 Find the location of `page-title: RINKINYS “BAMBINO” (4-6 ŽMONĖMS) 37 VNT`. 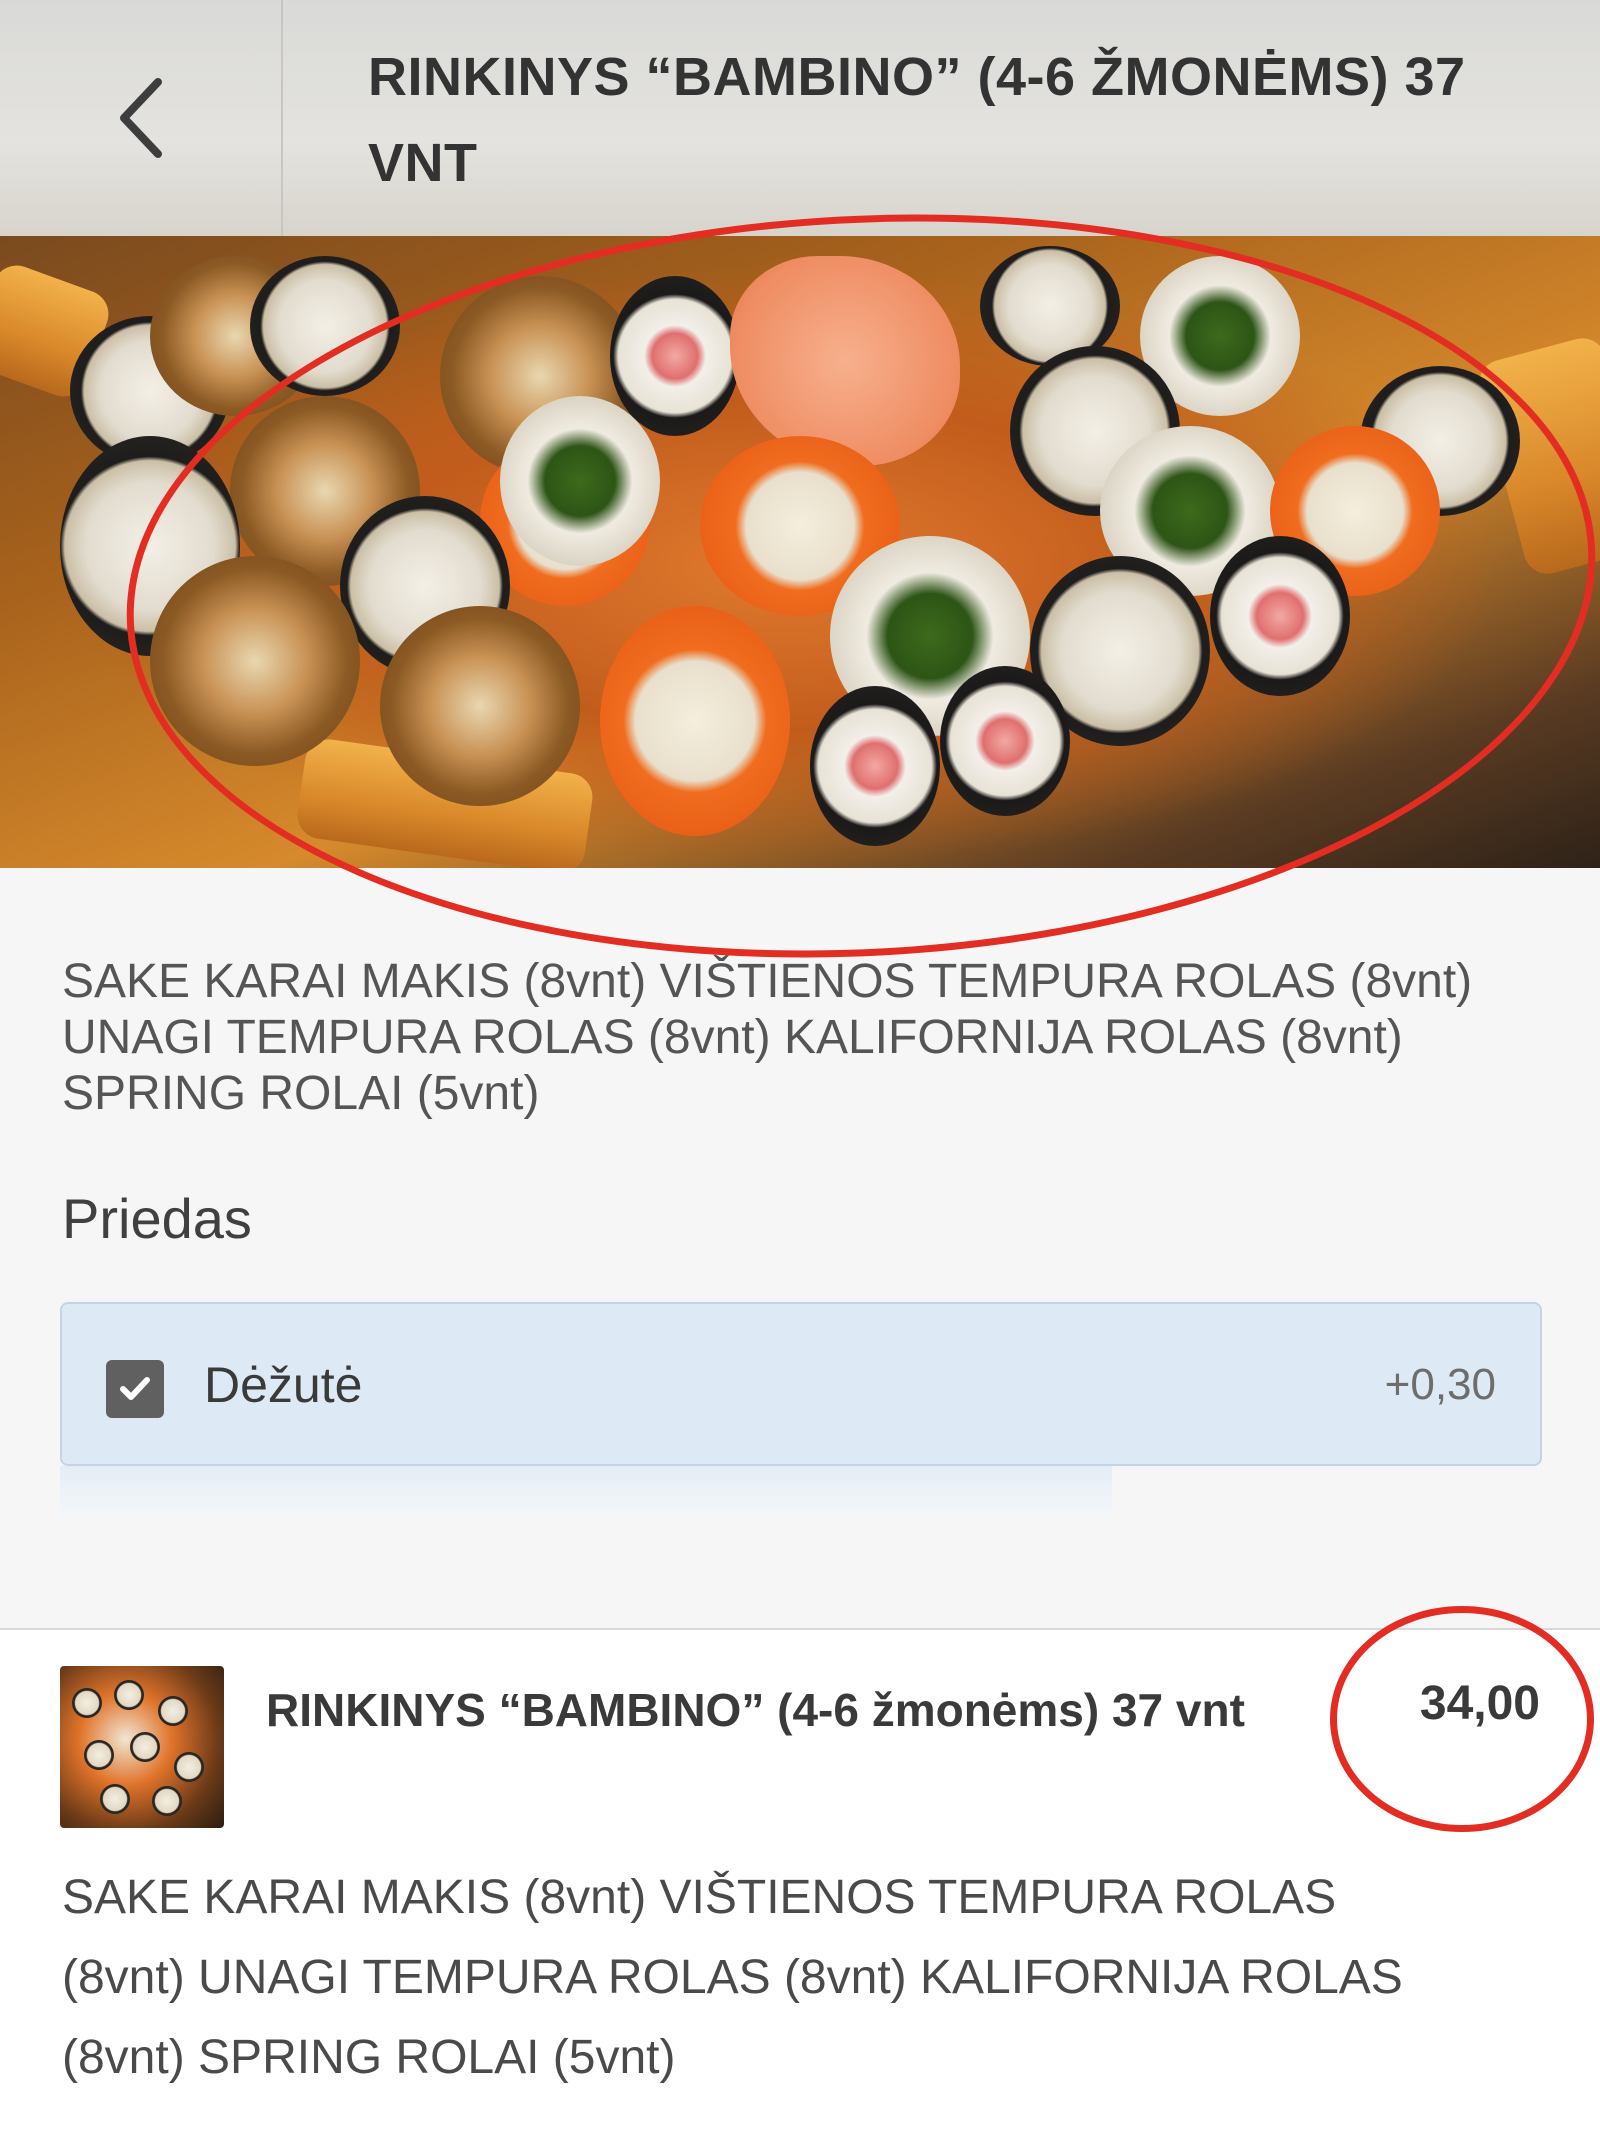

page-title: RINKINYS “BAMBINO” (4-6 ŽMONĖMS) 37 VNT is located at coordinates (917, 120).